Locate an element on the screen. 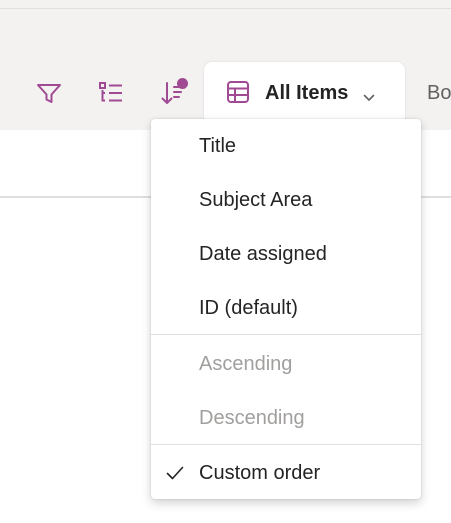 This screenshot has height=523, width=451. menu-item-label: Subject Area is located at coordinates (256, 199).